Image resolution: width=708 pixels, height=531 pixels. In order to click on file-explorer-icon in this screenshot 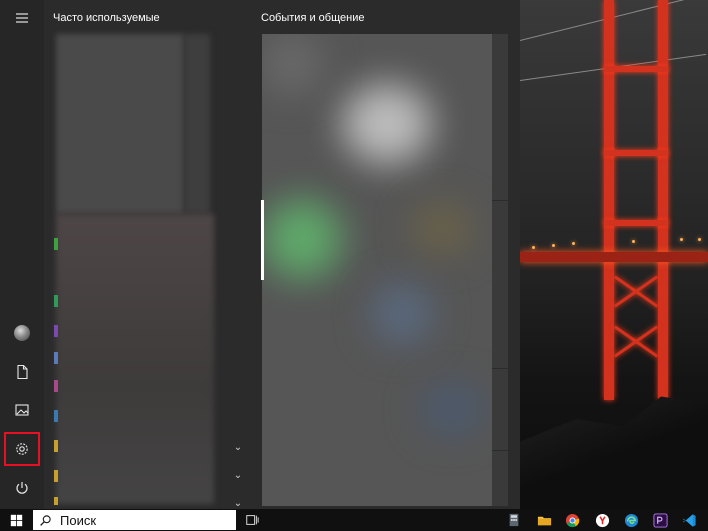, I will do `click(544, 520)`.